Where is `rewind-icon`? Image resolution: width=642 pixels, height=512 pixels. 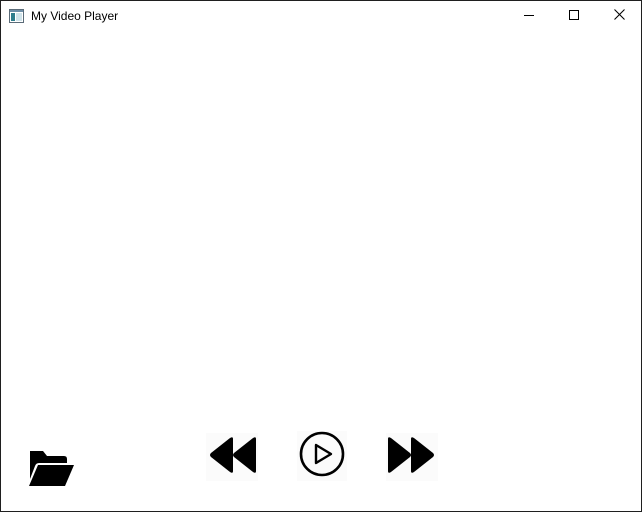
rewind-icon is located at coordinates (232, 457).